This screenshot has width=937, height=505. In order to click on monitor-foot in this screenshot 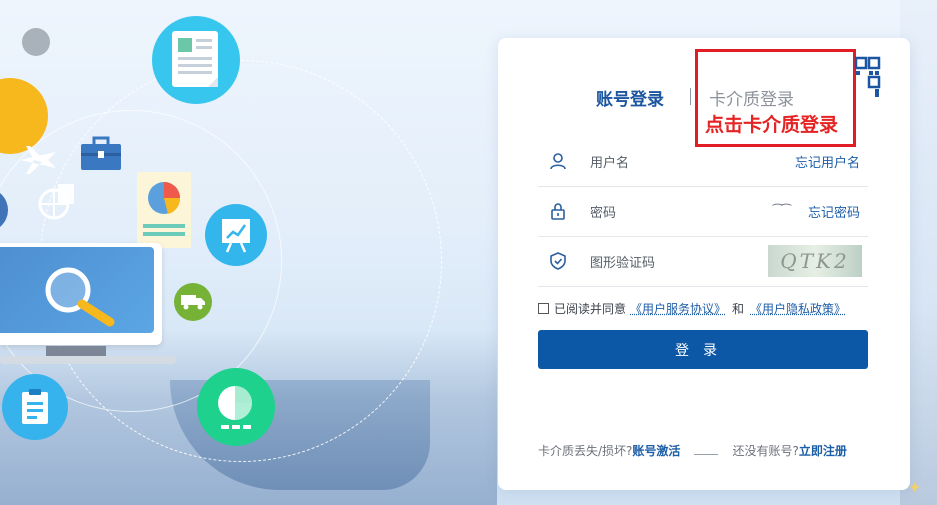, I will do `click(88, 360)`.